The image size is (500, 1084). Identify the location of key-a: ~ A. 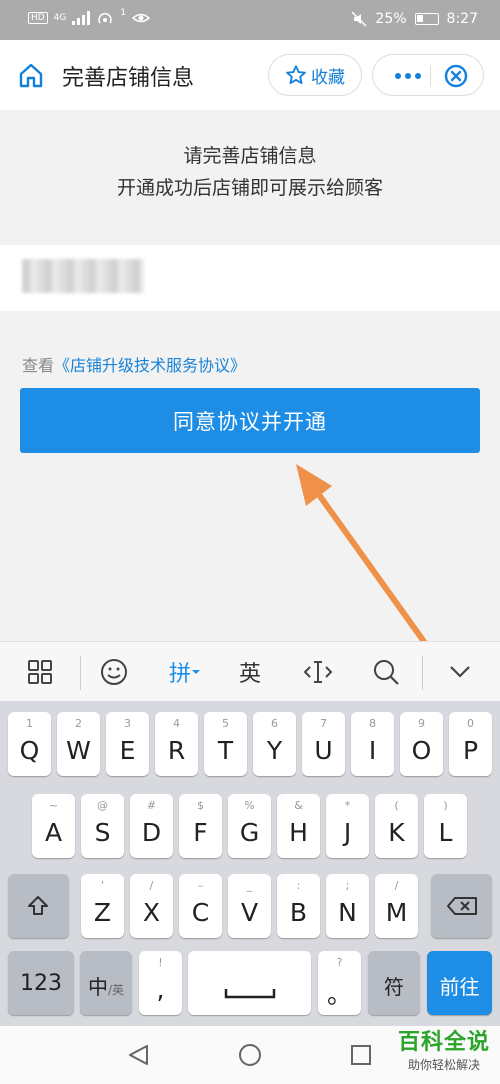
(53, 826).